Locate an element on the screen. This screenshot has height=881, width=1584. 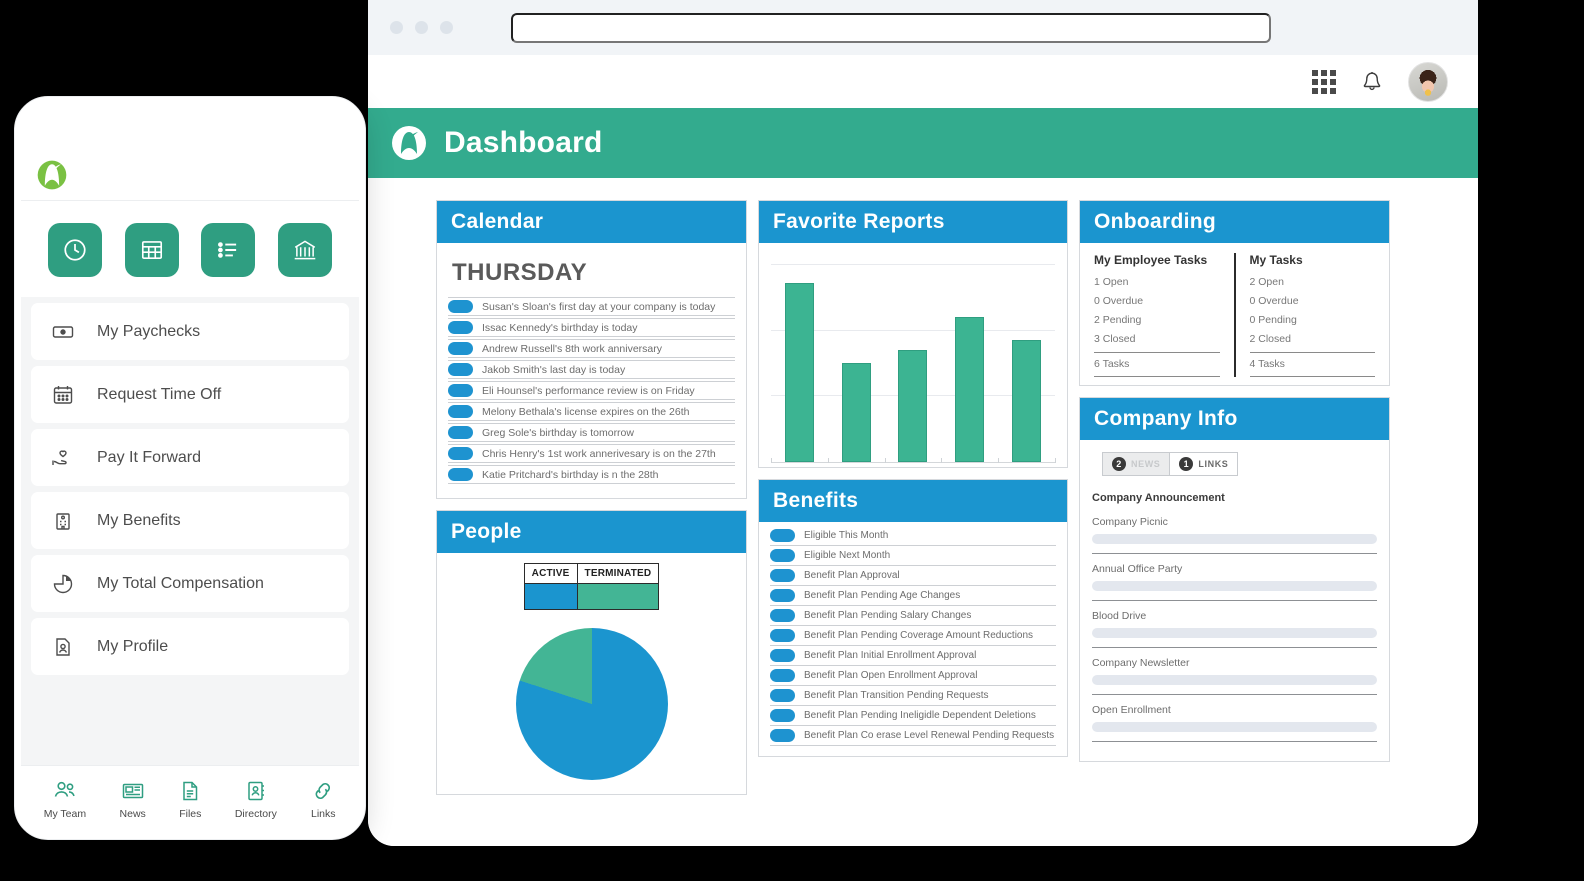
legend-header-terminated: TERMINATED is located at coordinates (618, 573).